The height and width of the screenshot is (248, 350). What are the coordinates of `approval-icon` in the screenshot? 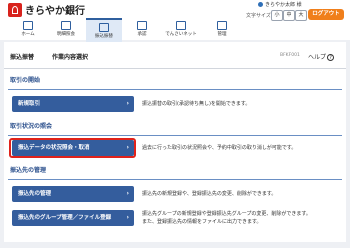 It's located at (142, 25).